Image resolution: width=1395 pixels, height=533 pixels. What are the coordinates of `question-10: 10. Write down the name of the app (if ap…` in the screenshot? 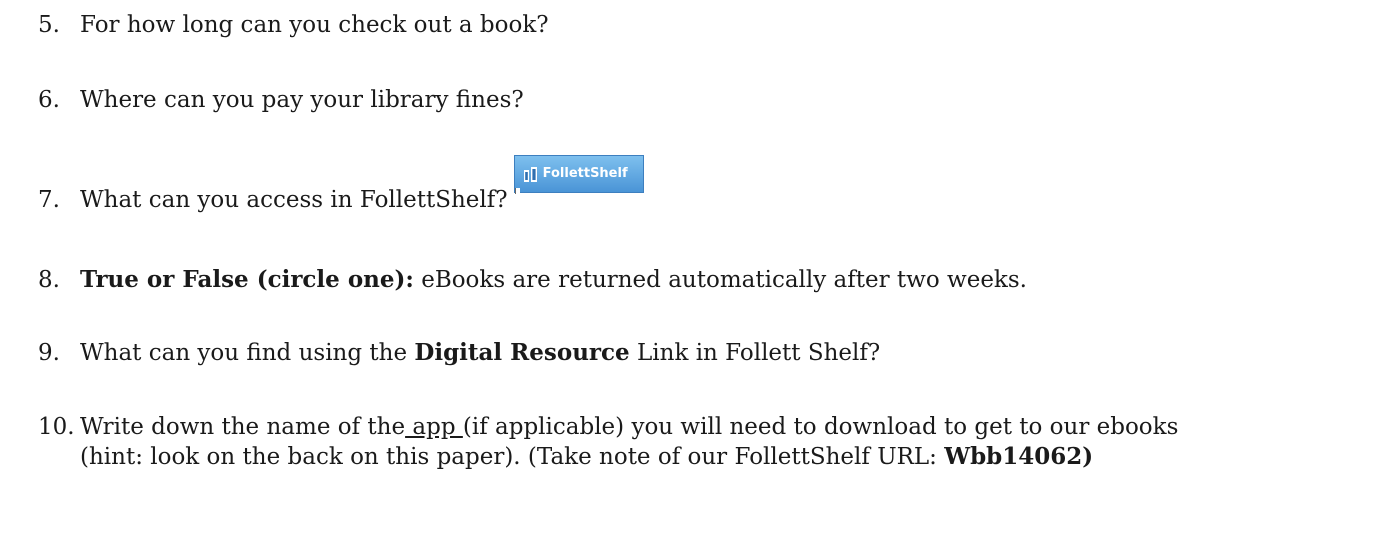 It's located at (608, 442).